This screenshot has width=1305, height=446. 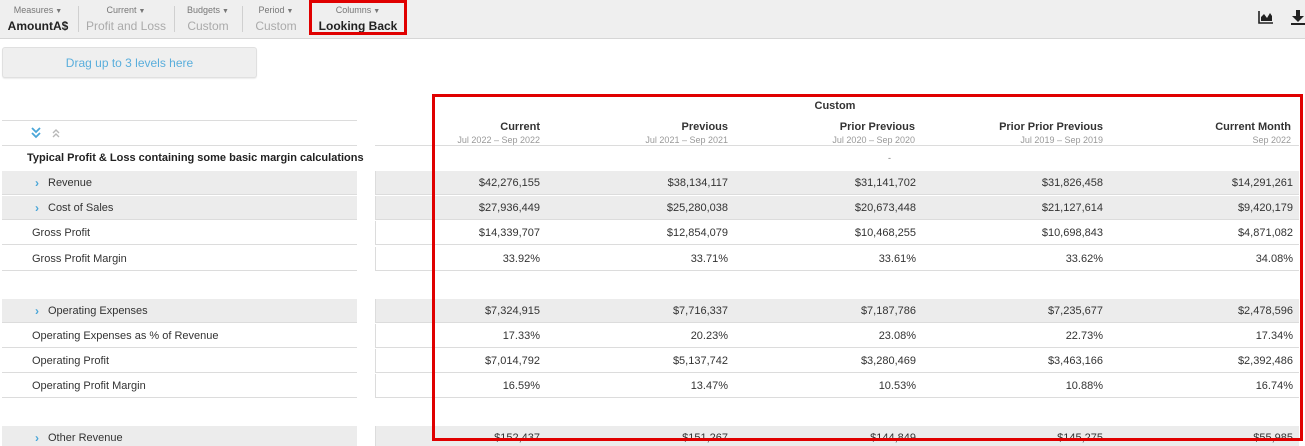 I want to click on cell-value: 22.73%, so click(x=1084, y=336).